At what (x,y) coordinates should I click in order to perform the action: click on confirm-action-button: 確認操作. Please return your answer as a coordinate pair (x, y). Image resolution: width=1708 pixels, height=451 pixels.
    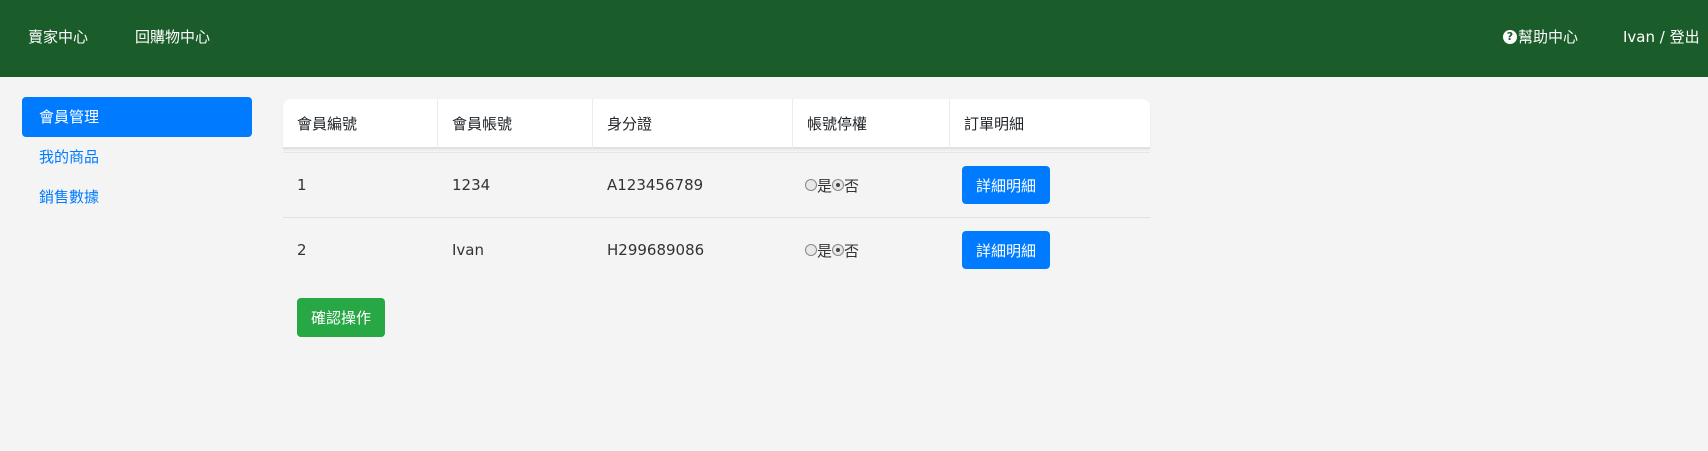
    Looking at the image, I should click on (341, 317).